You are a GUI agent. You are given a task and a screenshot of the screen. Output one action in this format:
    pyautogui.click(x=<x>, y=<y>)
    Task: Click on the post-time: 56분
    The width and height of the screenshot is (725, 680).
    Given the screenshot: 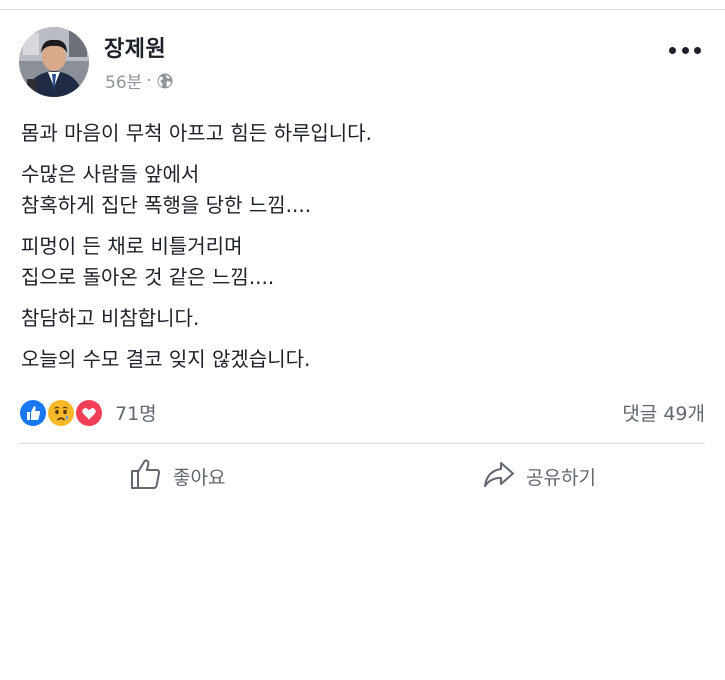 What is the action you would take?
    pyautogui.click(x=123, y=80)
    